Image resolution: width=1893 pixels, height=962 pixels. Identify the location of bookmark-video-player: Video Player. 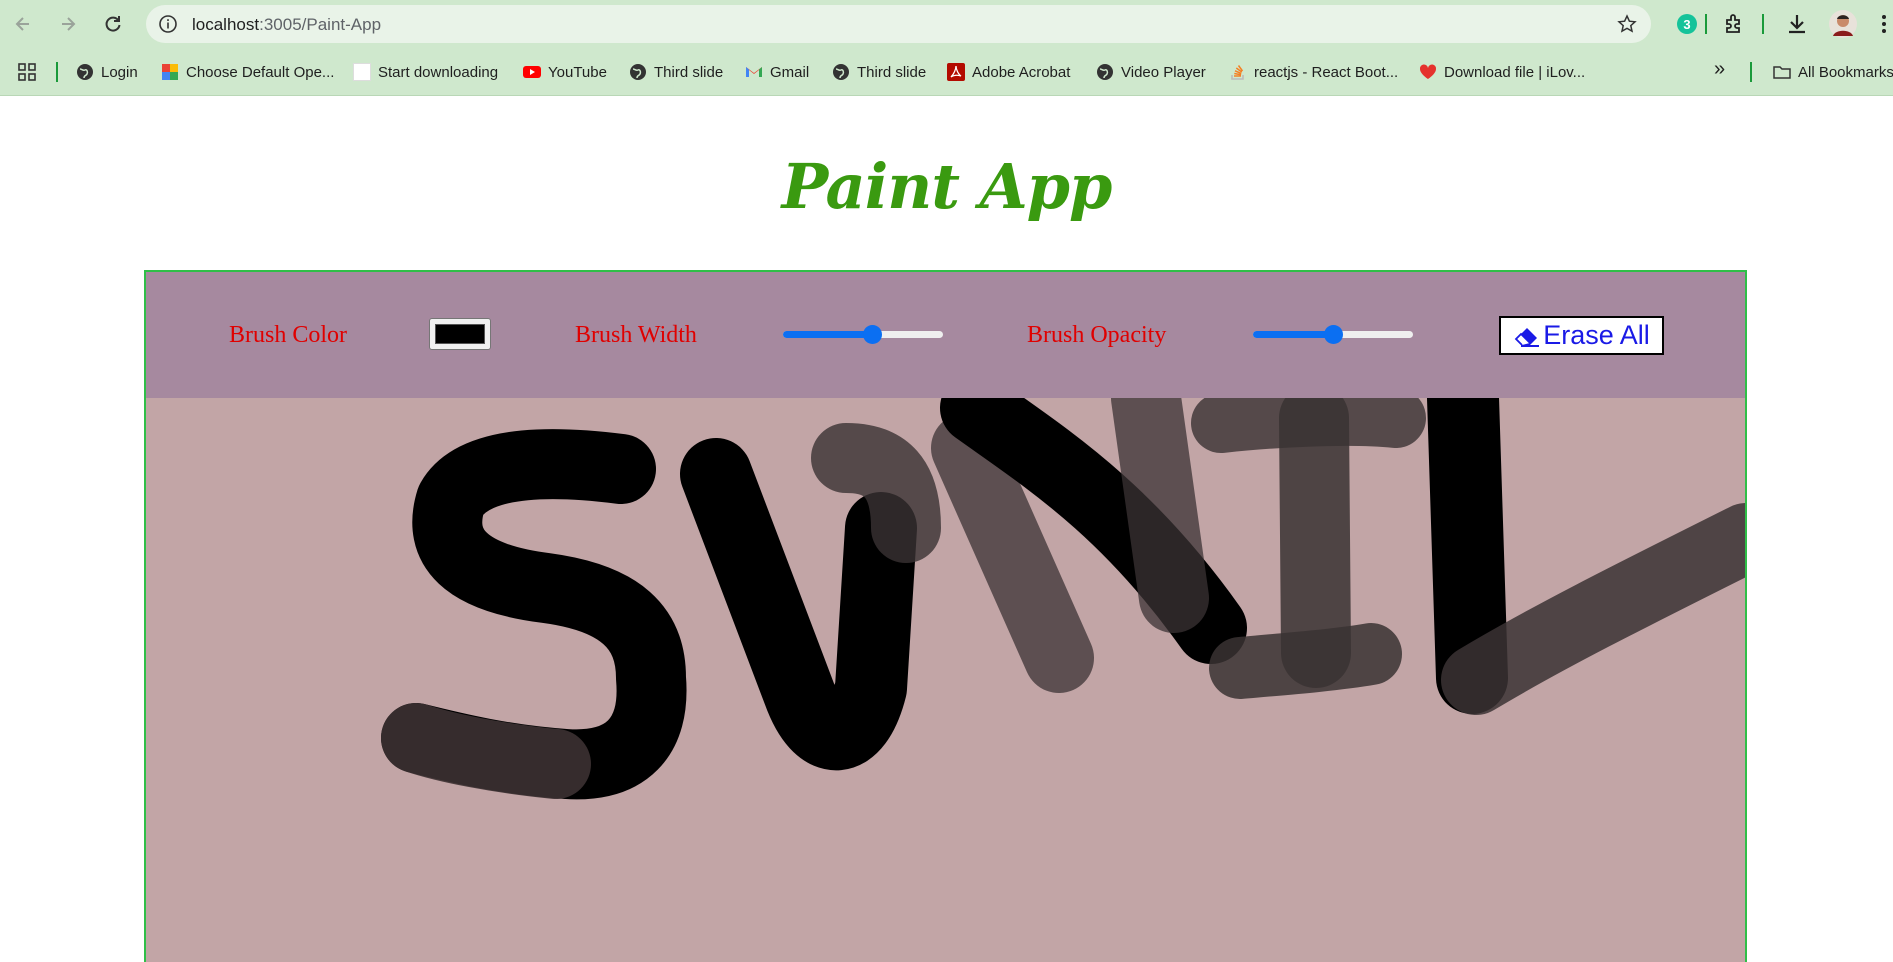
(1151, 72).